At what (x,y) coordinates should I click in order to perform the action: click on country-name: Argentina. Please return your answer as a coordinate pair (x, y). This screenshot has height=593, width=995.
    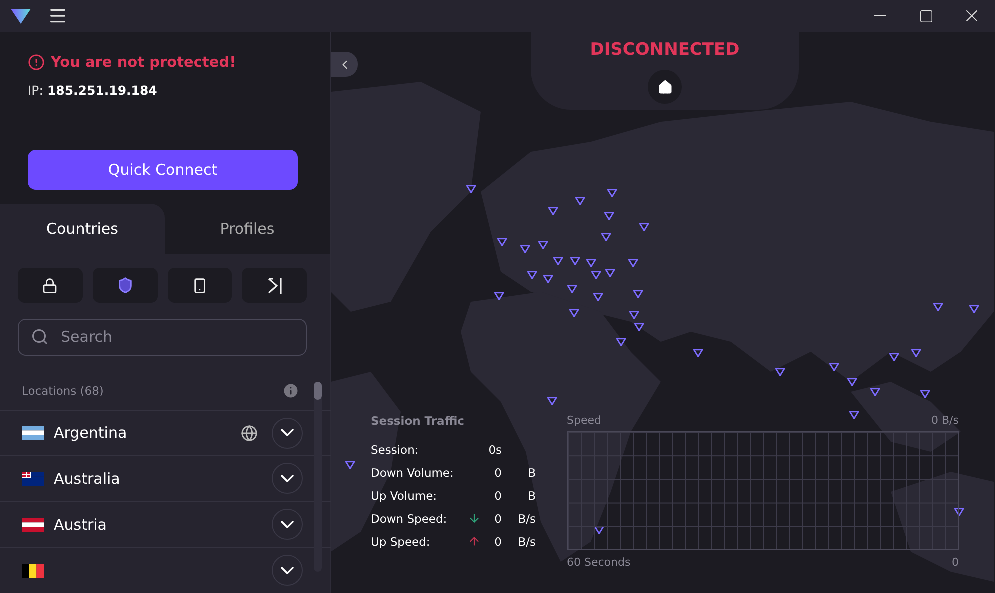
    Looking at the image, I should click on (91, 433).